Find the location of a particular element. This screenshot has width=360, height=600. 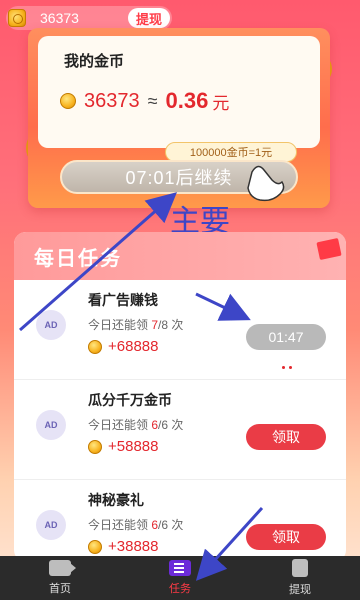

nav-tasks-label: 任务 is located at coordinates (180, 589).